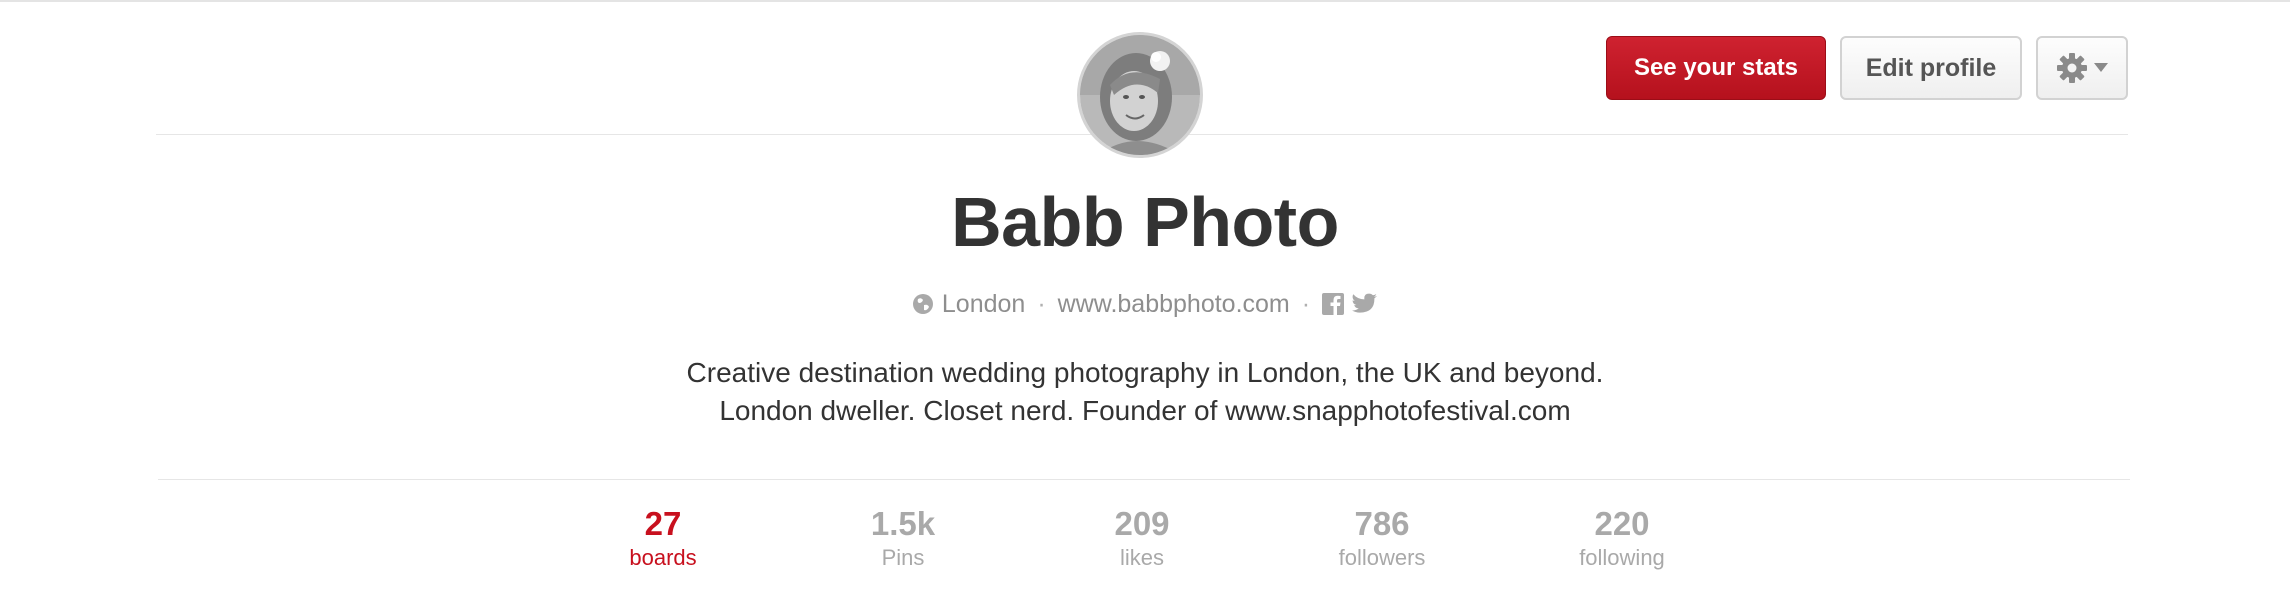  What do you see at coordinates (1382, 557) in the screenshot?
I see `stat-label: followers` at bounding box center [1382, 557].